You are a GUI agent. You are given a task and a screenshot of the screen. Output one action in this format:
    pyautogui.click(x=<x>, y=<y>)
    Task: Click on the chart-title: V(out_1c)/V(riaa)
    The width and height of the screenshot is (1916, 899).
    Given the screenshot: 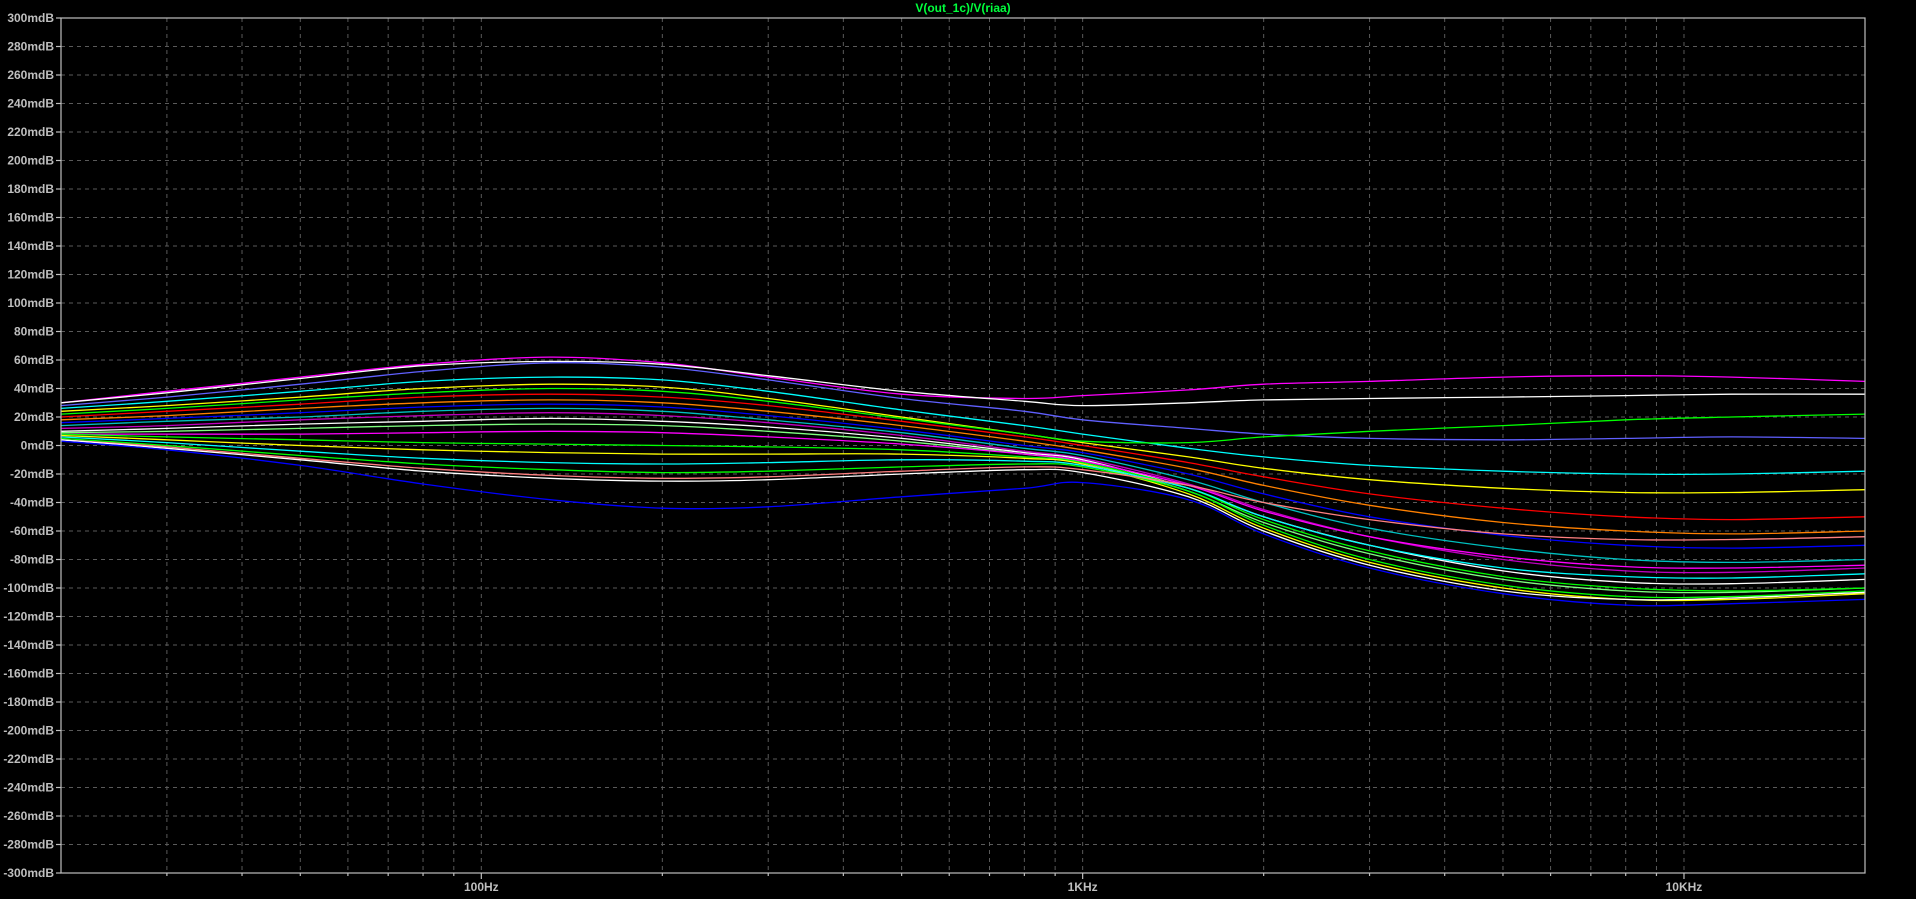 What is the action you would take?
    pyautogui.click(x=962, y=8)
    